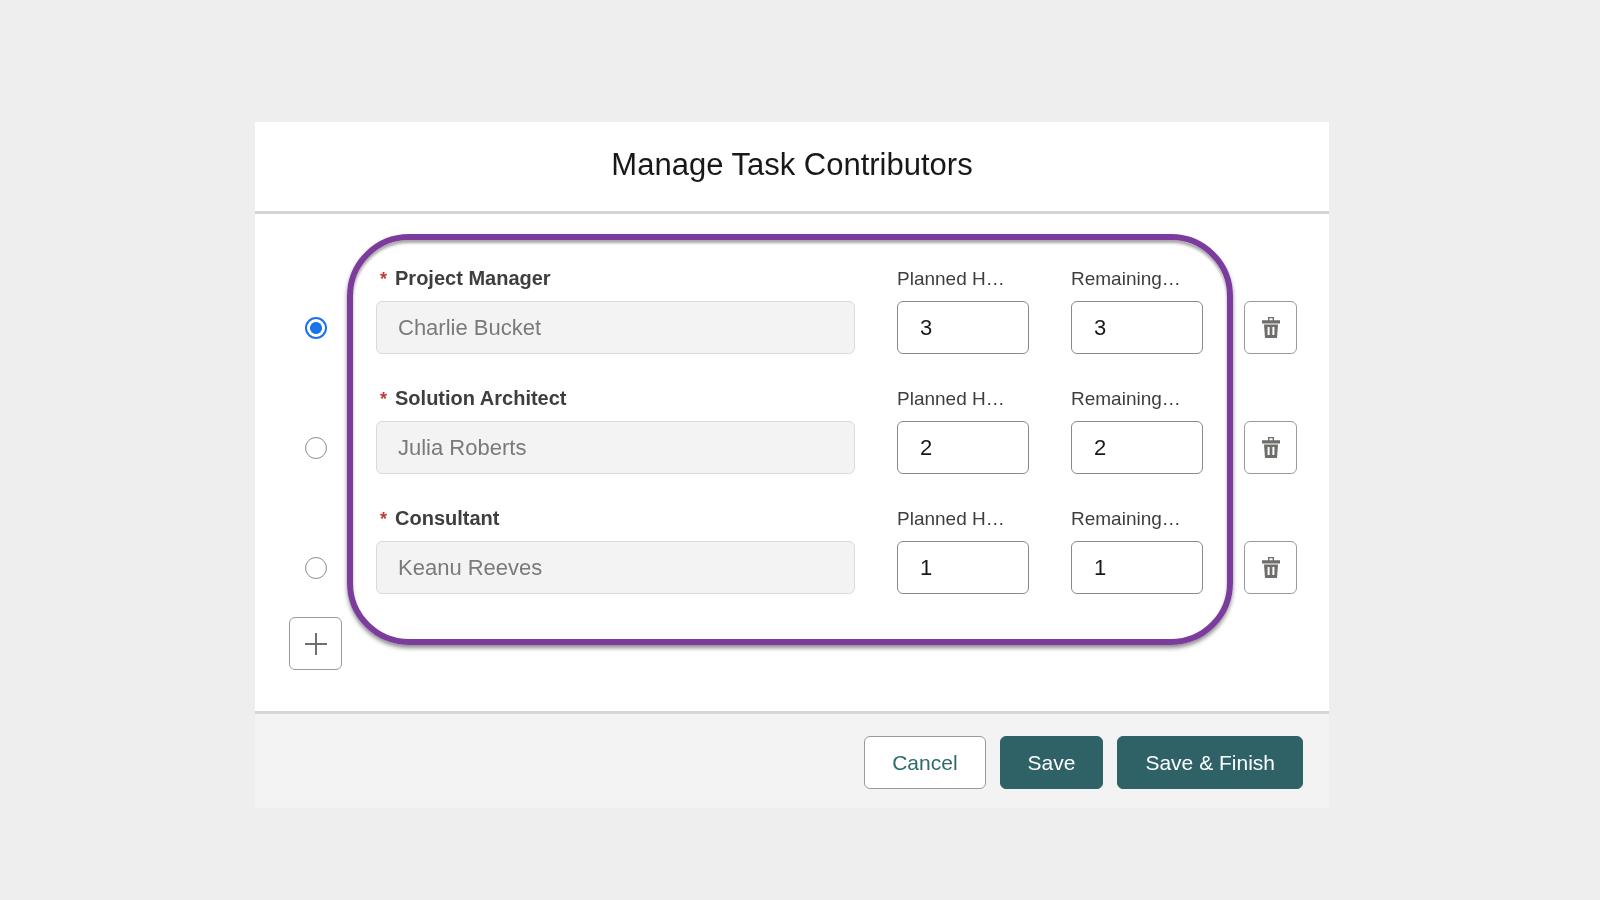 This screenshot has width=1600, height=900. Describe the element at coordinates (792, 164) in the screenshot. I see `dialog-title: Manage Task Contributors` at that location.